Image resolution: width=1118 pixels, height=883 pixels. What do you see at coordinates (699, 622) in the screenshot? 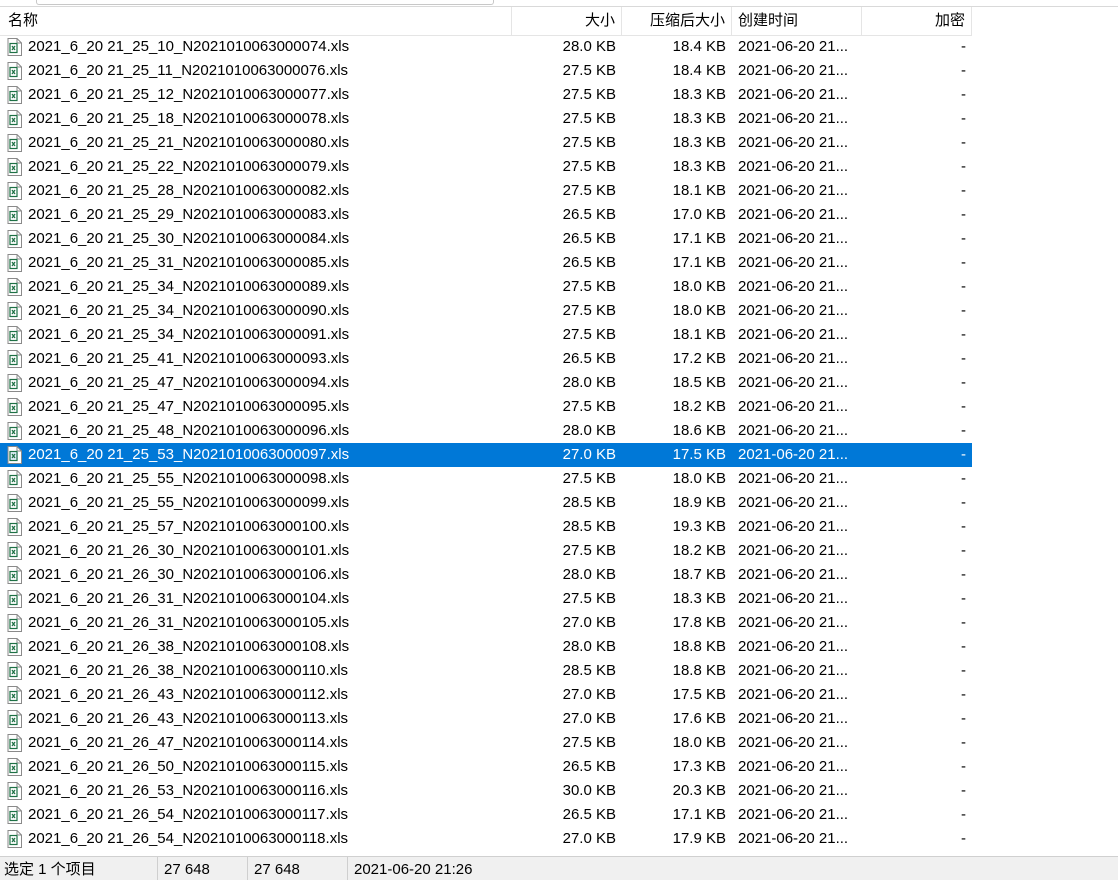
I see `file-compressed-size: 17.8 KB` at bounding box center [699, 622].